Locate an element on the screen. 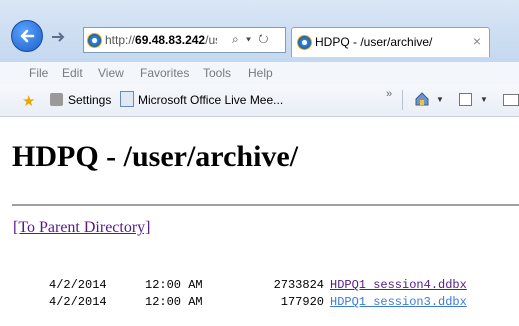 The height and width of the screenshot is (326, 519). tab-title: HDPQ - /user/archive/ is located at coordinates (374, 42).